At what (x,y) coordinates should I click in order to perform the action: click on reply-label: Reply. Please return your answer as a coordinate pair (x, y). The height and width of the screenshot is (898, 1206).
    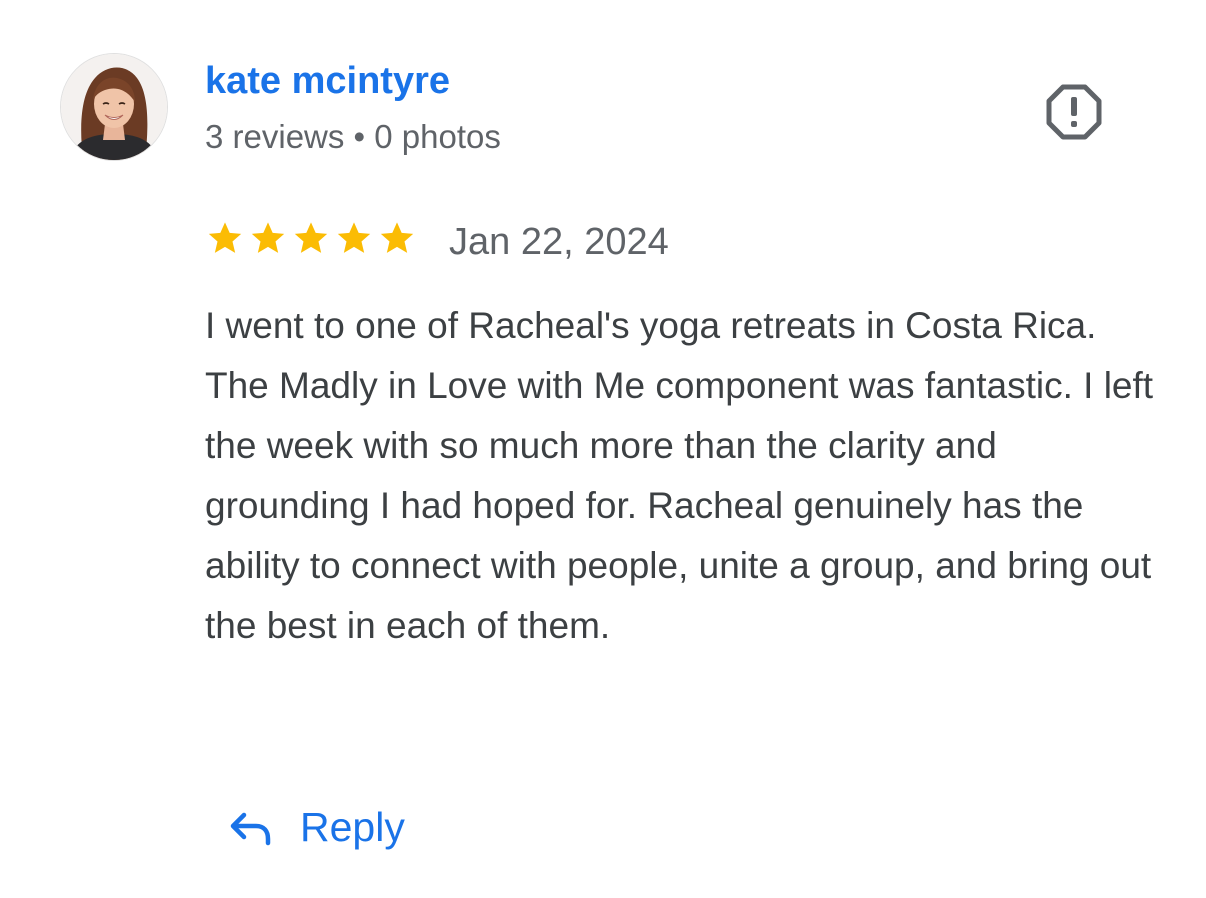
    Looking at the image, I should click on (352, 827).